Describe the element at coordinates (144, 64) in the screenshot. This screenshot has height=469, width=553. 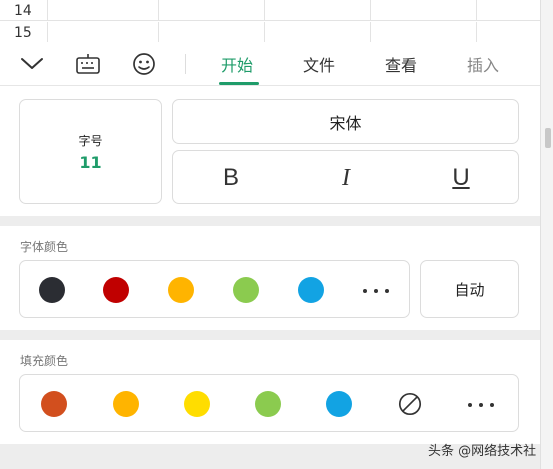
I see `emoji-icon` at that location.